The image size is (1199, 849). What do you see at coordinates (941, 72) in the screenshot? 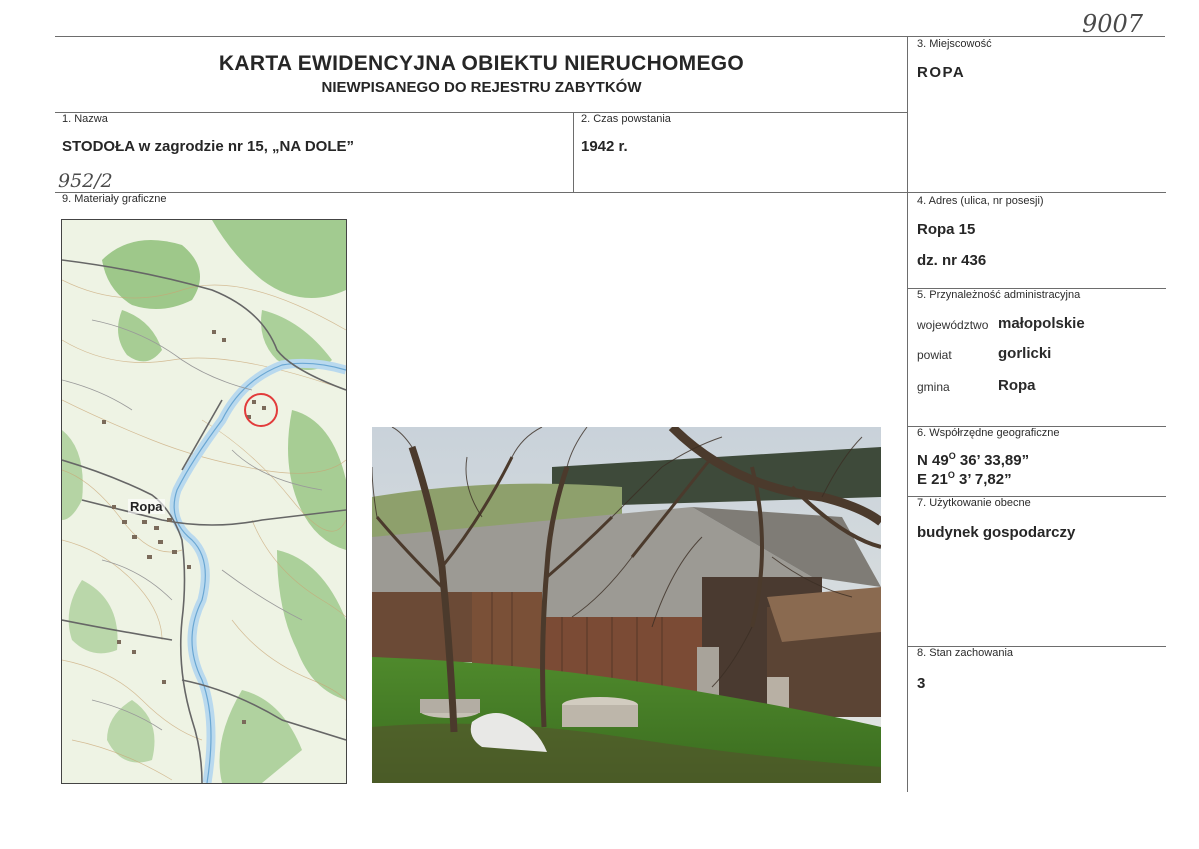
I see `field-value-locality: ROPA` at bounding box center [941, 72].